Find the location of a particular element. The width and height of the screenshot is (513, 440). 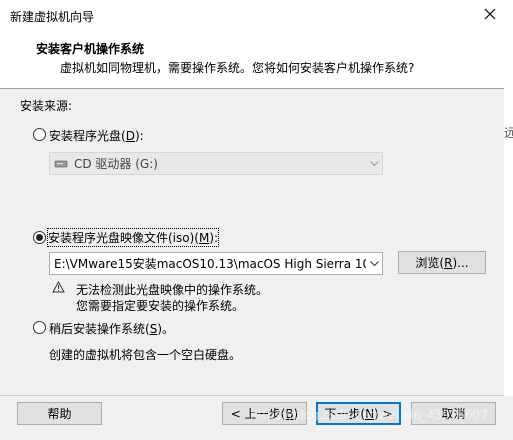

cd-drive-value: CD 驱动器 (G:) is located at coordinates (116, 164).